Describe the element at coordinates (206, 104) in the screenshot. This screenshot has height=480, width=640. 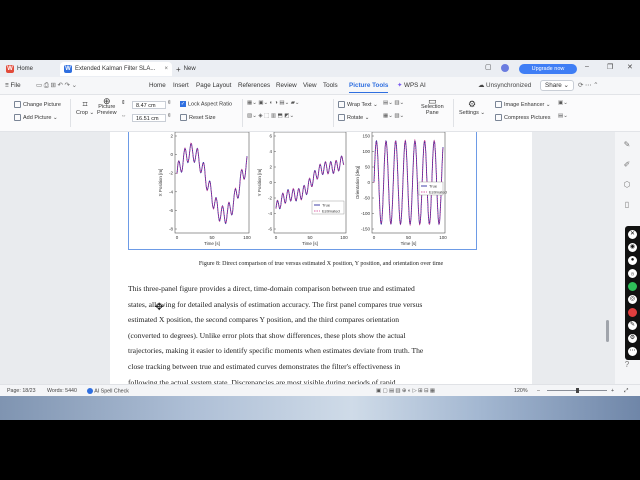
I see `lock-aspect-checkbox: ✓ Lock Aspect Ratio` at that location.